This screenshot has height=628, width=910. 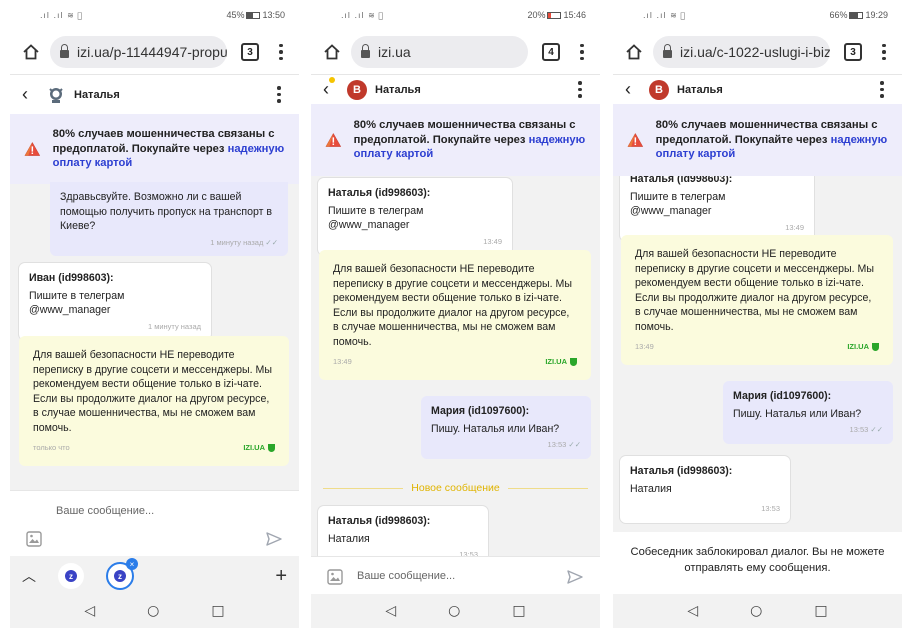 I want to click on address-bar: izi.ua/c-1022-uslugi-i-biz, so click(x=741, y=52).